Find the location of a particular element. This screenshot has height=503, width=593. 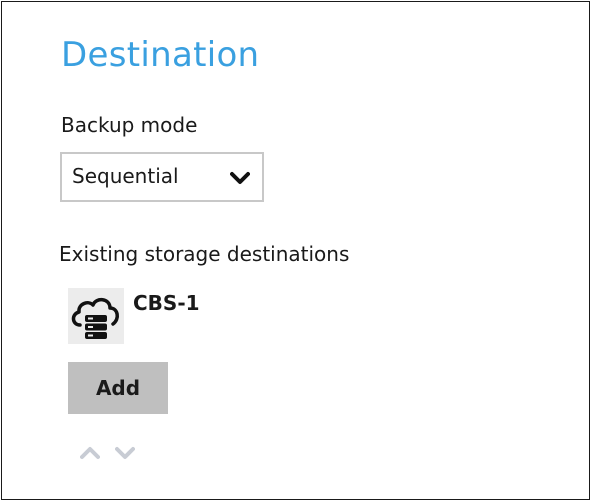

existing-storage-label: Existing storage destinations is located at coordinates (204, 254).